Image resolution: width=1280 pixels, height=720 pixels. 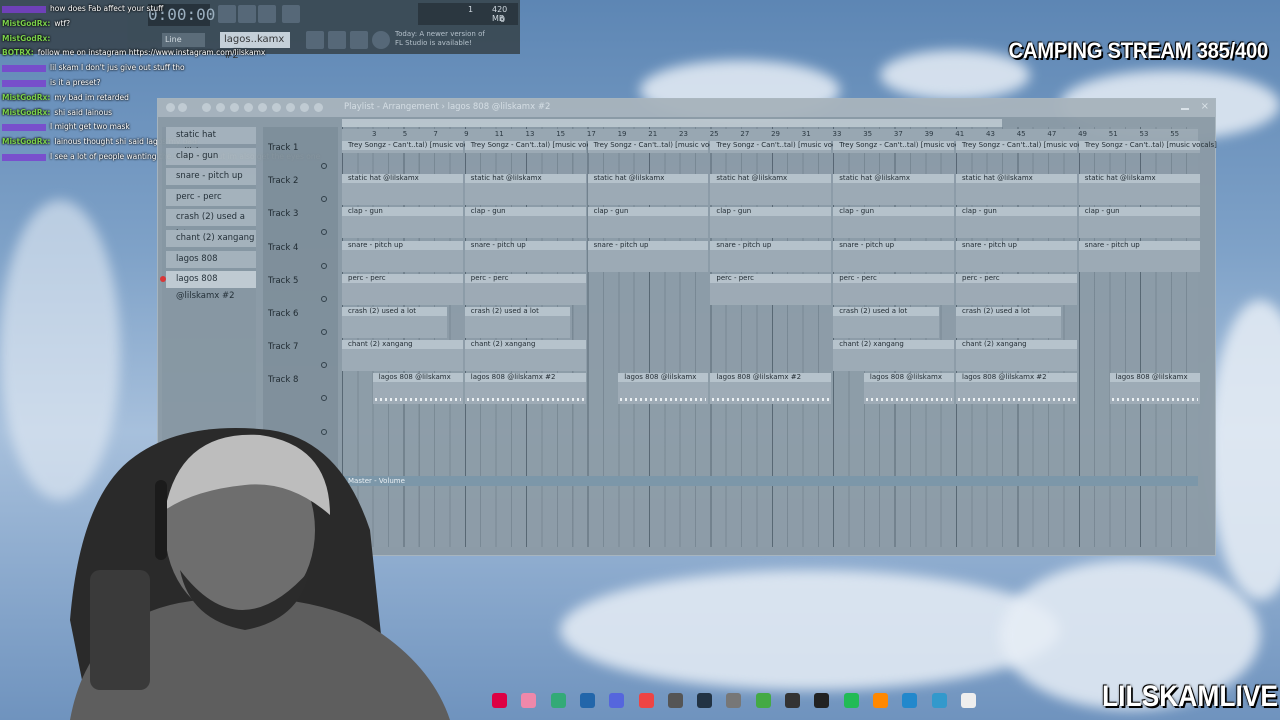 I want to click on obs-icon, so click(x=675, y=700).